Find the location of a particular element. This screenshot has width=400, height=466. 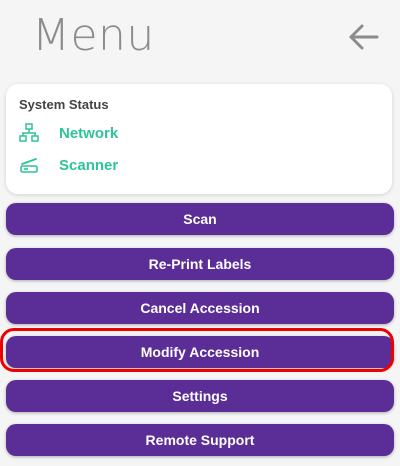

status-item-network: Network is located at coordinates (68, 133).